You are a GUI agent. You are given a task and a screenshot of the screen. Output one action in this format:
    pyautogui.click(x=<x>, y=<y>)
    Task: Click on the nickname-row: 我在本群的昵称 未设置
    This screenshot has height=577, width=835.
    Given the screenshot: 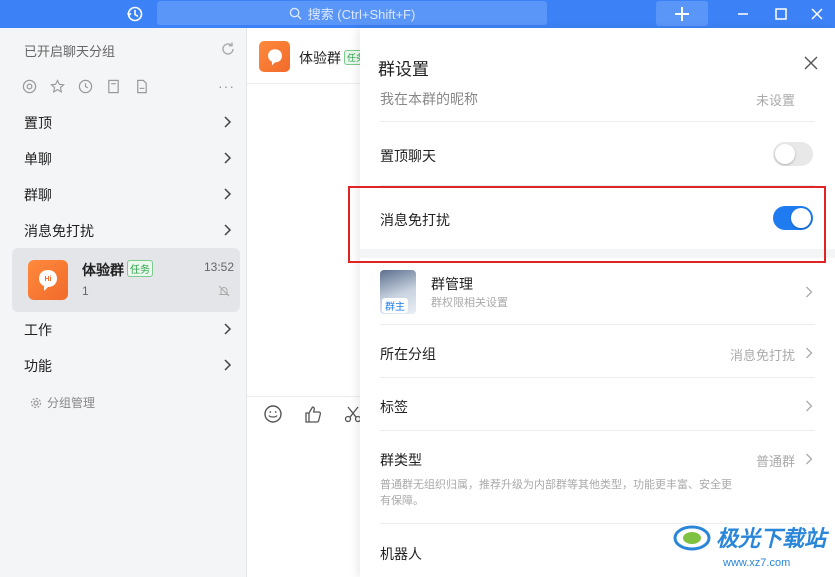 What is the action you would take?
    pyautogui.click(x=597, y=103)
    